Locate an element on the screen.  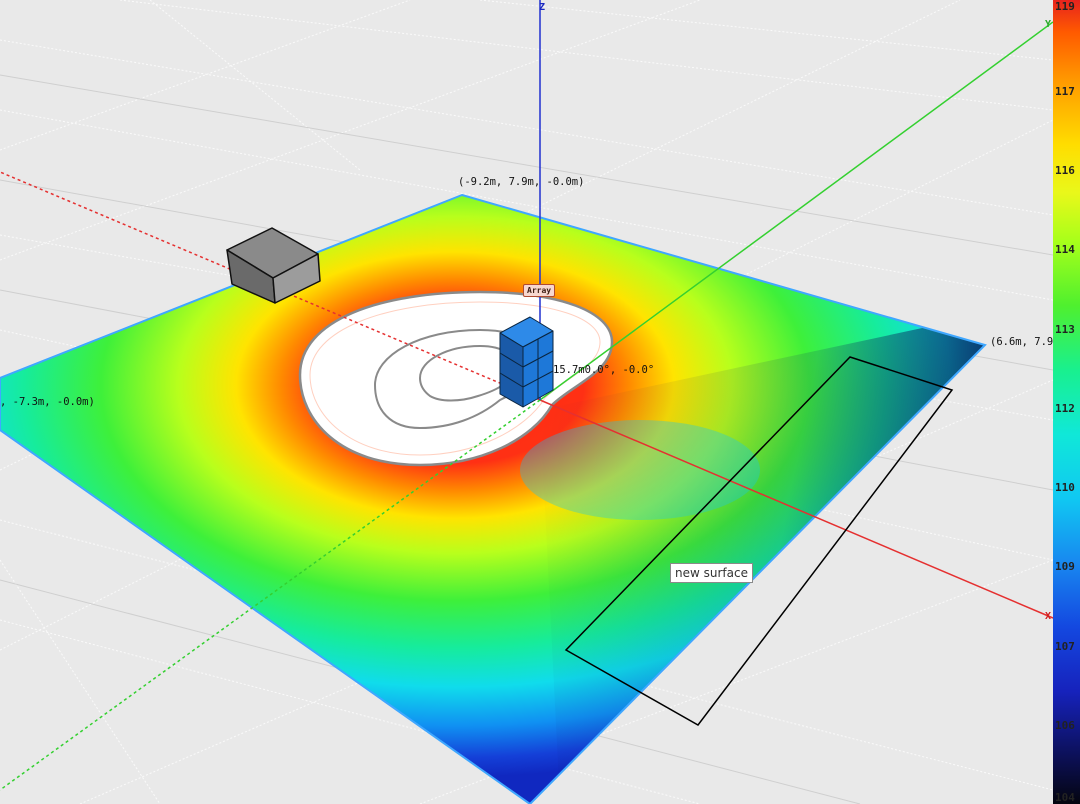
colorbar-tick: 119 is located at coordinates (1065, 6).